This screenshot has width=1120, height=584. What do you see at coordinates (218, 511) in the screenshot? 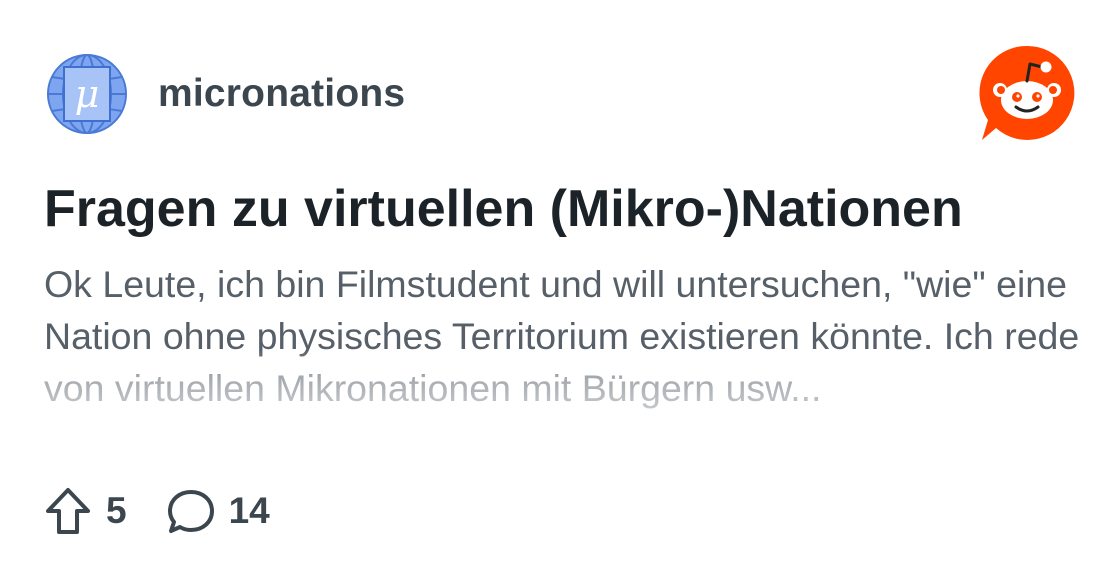
I see `comments-button: 14` at bounding box center [218, 511].